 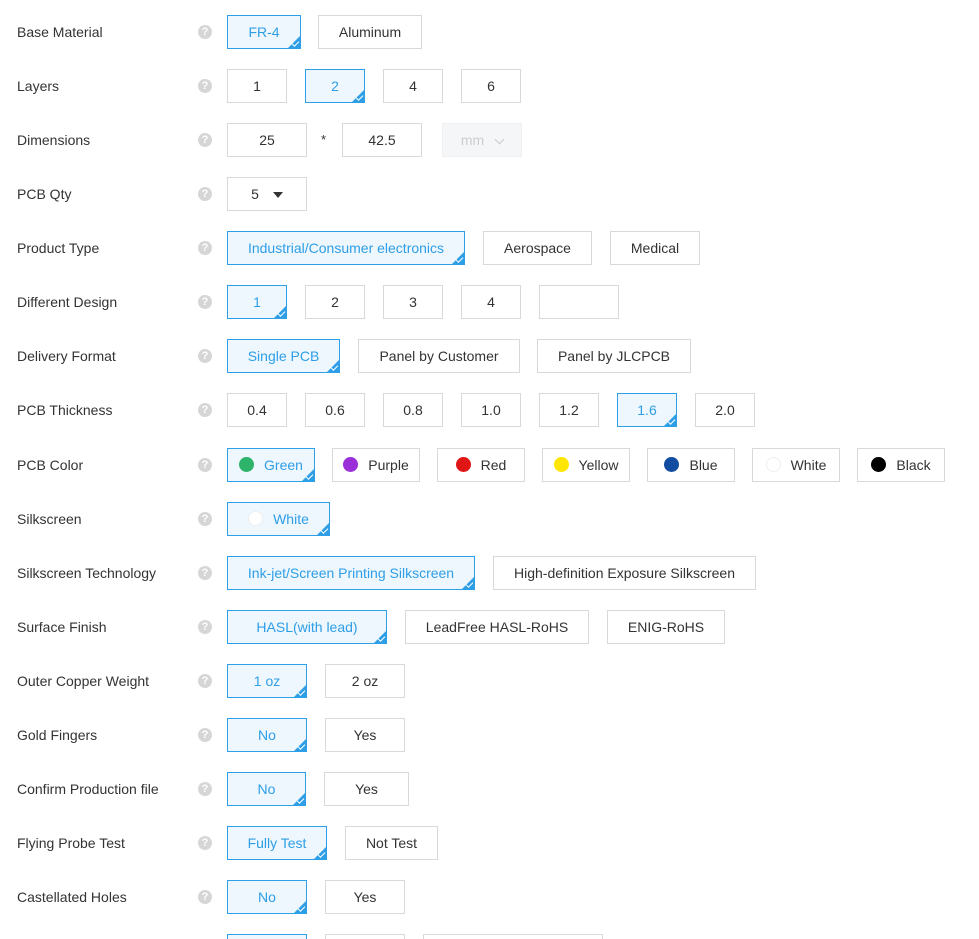 What do you see at coordinates (489, 843) in the screenshot?
I see `row-flying-probe-test: Flying Probe Test ? Fully Test Not Test` at bounding box center [489, 843].